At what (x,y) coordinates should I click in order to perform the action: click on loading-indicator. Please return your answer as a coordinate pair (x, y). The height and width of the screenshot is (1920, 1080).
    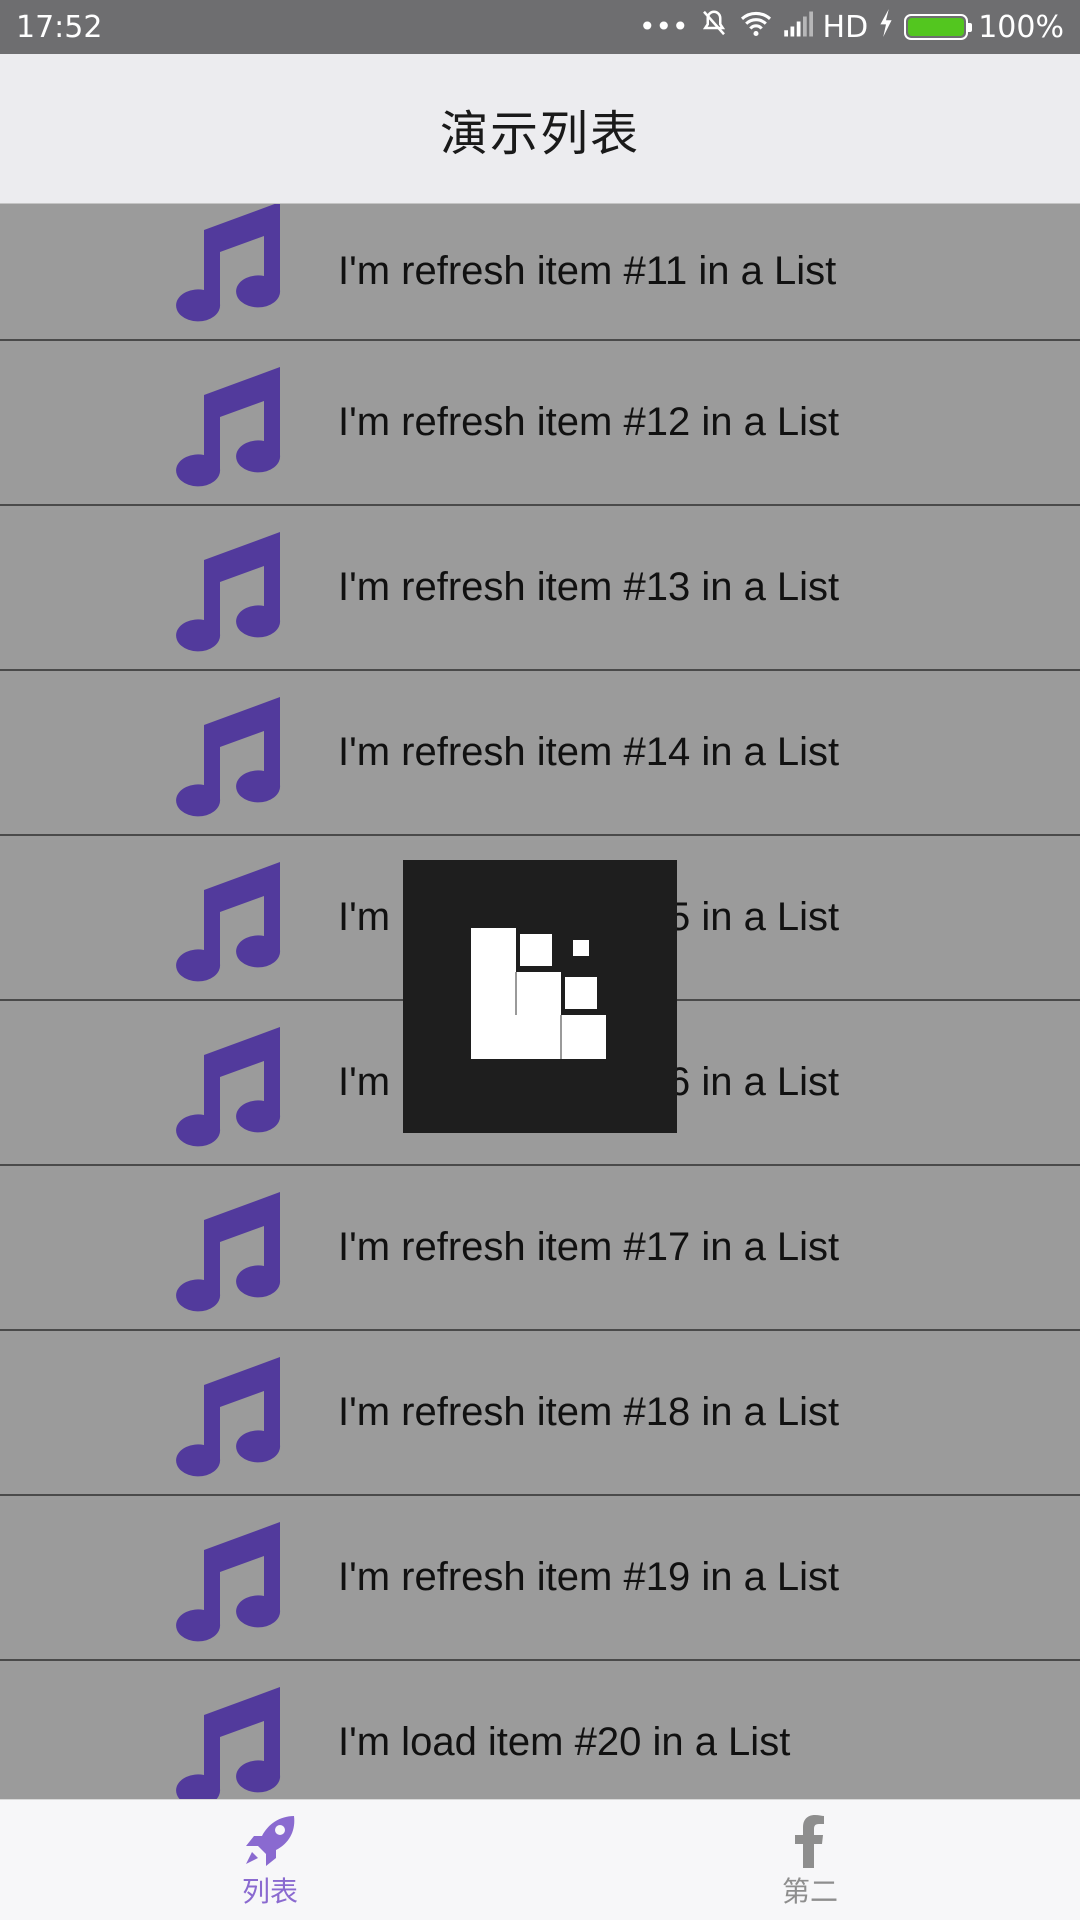
    Looking at the image, I should click on (540, 996).